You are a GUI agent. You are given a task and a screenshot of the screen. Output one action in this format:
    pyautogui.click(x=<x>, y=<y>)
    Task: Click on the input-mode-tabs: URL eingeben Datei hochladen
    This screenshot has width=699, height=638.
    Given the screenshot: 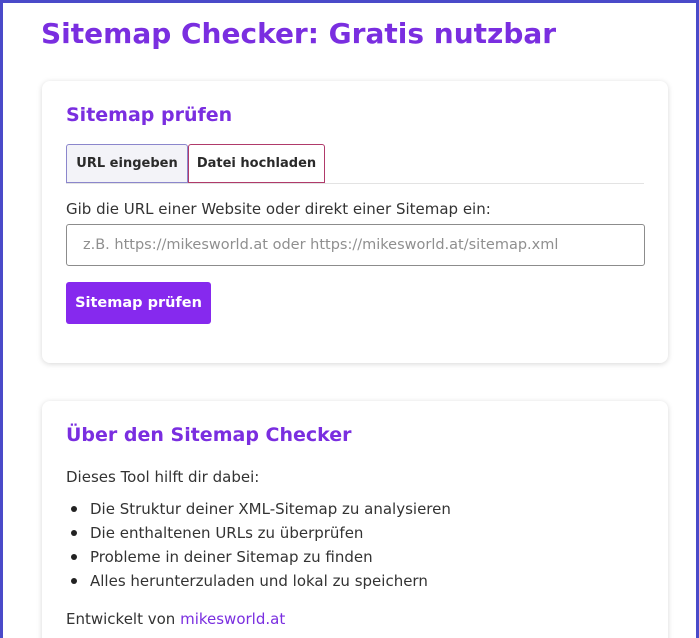 What is the action you would take?
    pyautogui.click(x=355, y=164)
    